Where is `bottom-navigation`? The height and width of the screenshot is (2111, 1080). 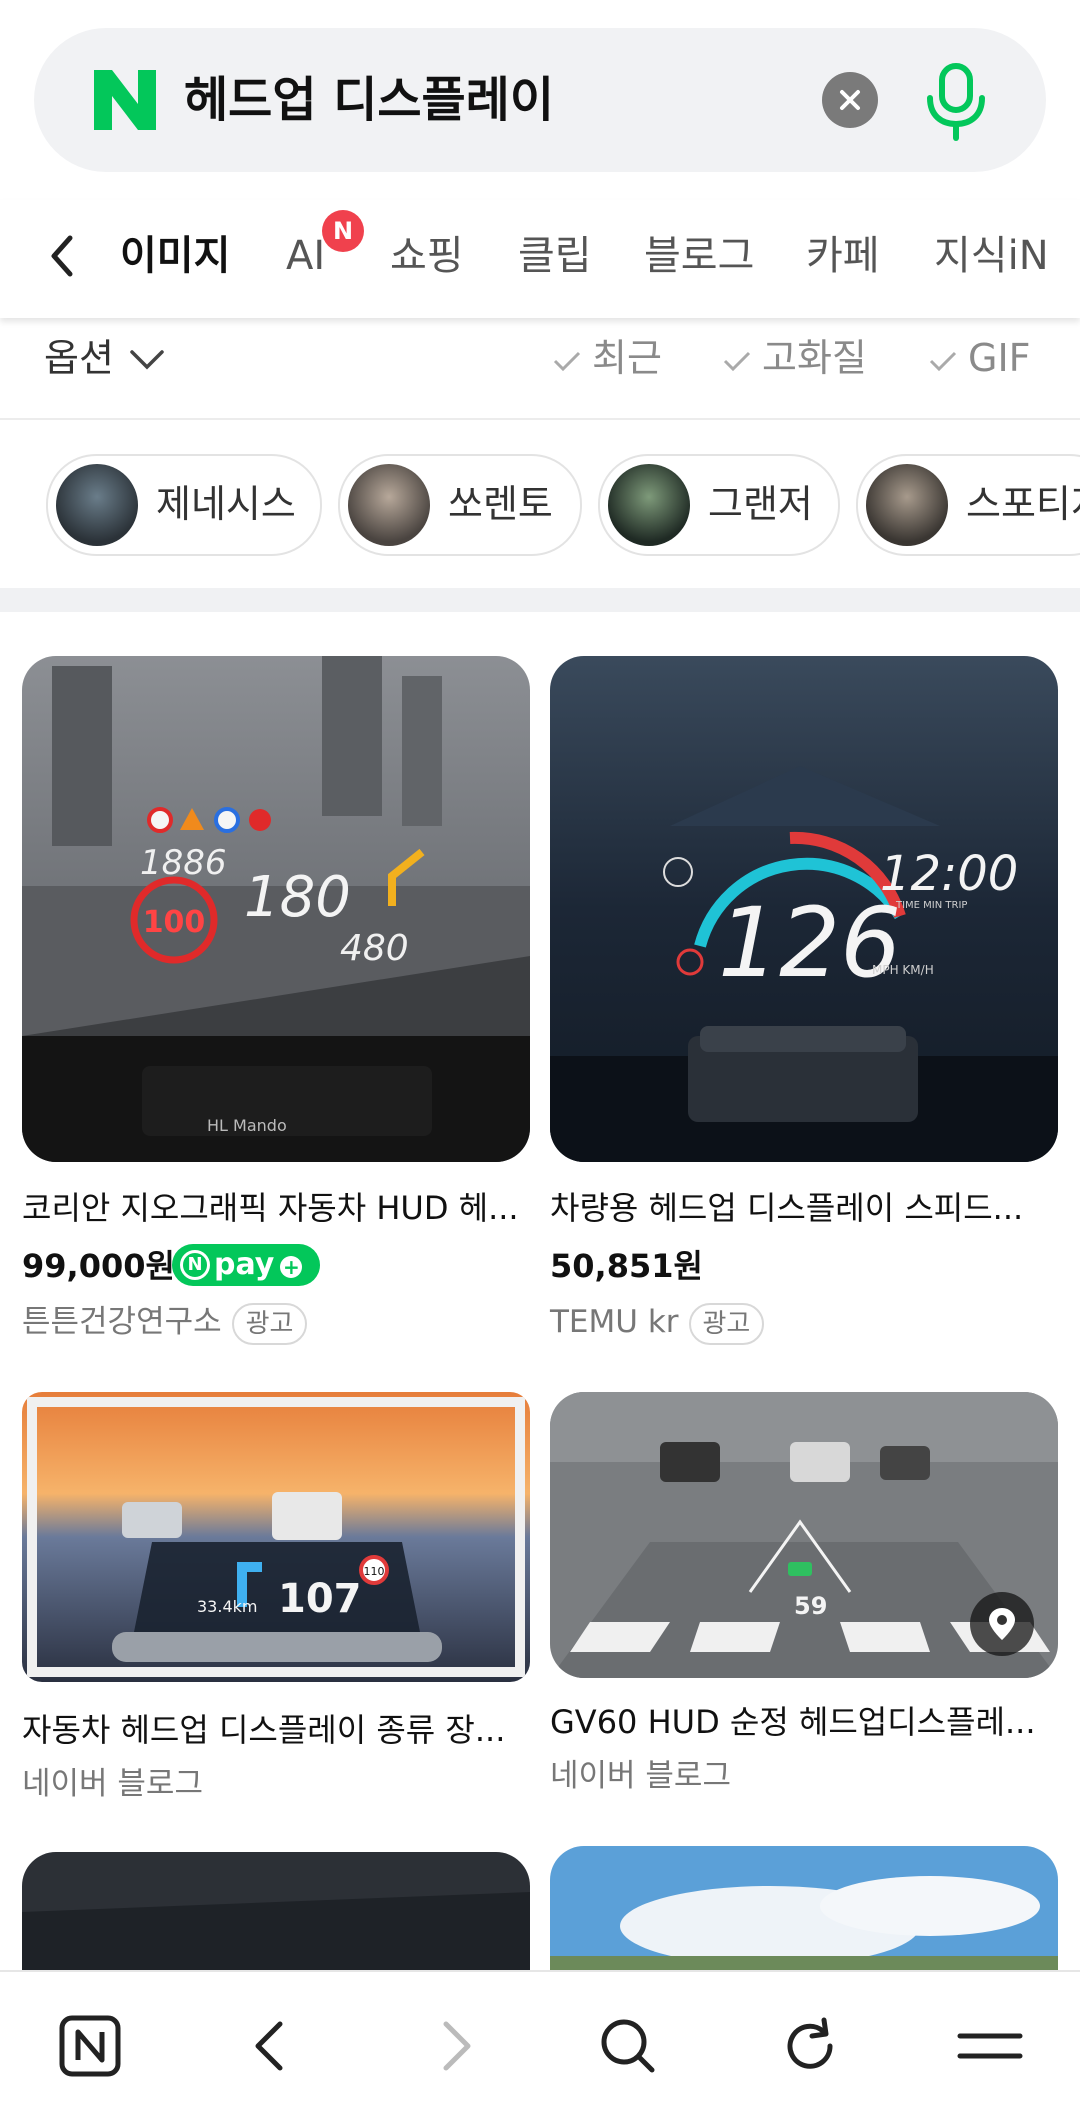
bottom-navigation is located at coordinates (540, 2040).